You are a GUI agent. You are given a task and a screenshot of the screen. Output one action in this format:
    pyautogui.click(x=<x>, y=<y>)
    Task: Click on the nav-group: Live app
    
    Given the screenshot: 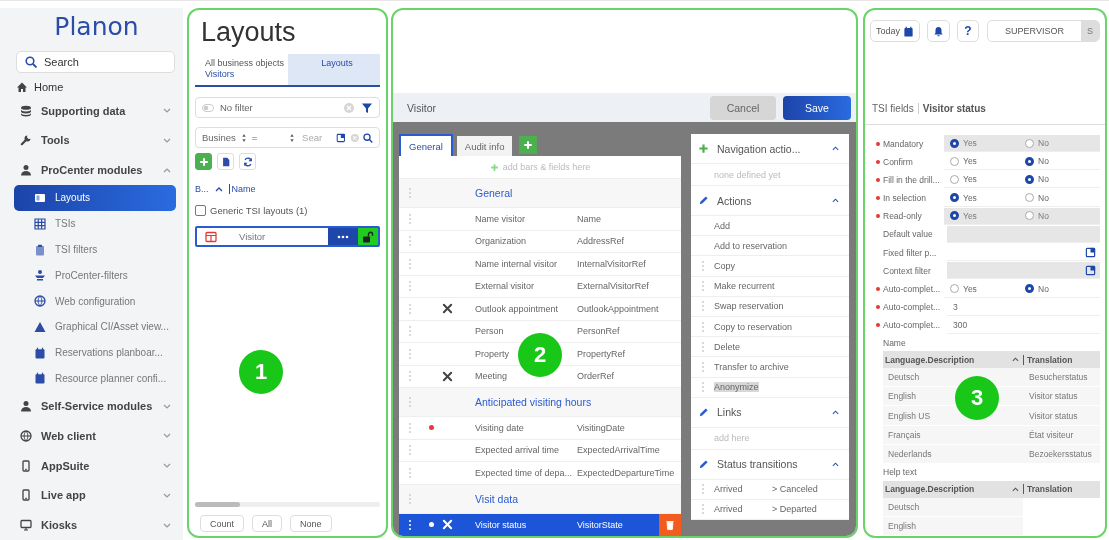 What is the action you would take?
    pyautogui.click(x=91, y=495)
    